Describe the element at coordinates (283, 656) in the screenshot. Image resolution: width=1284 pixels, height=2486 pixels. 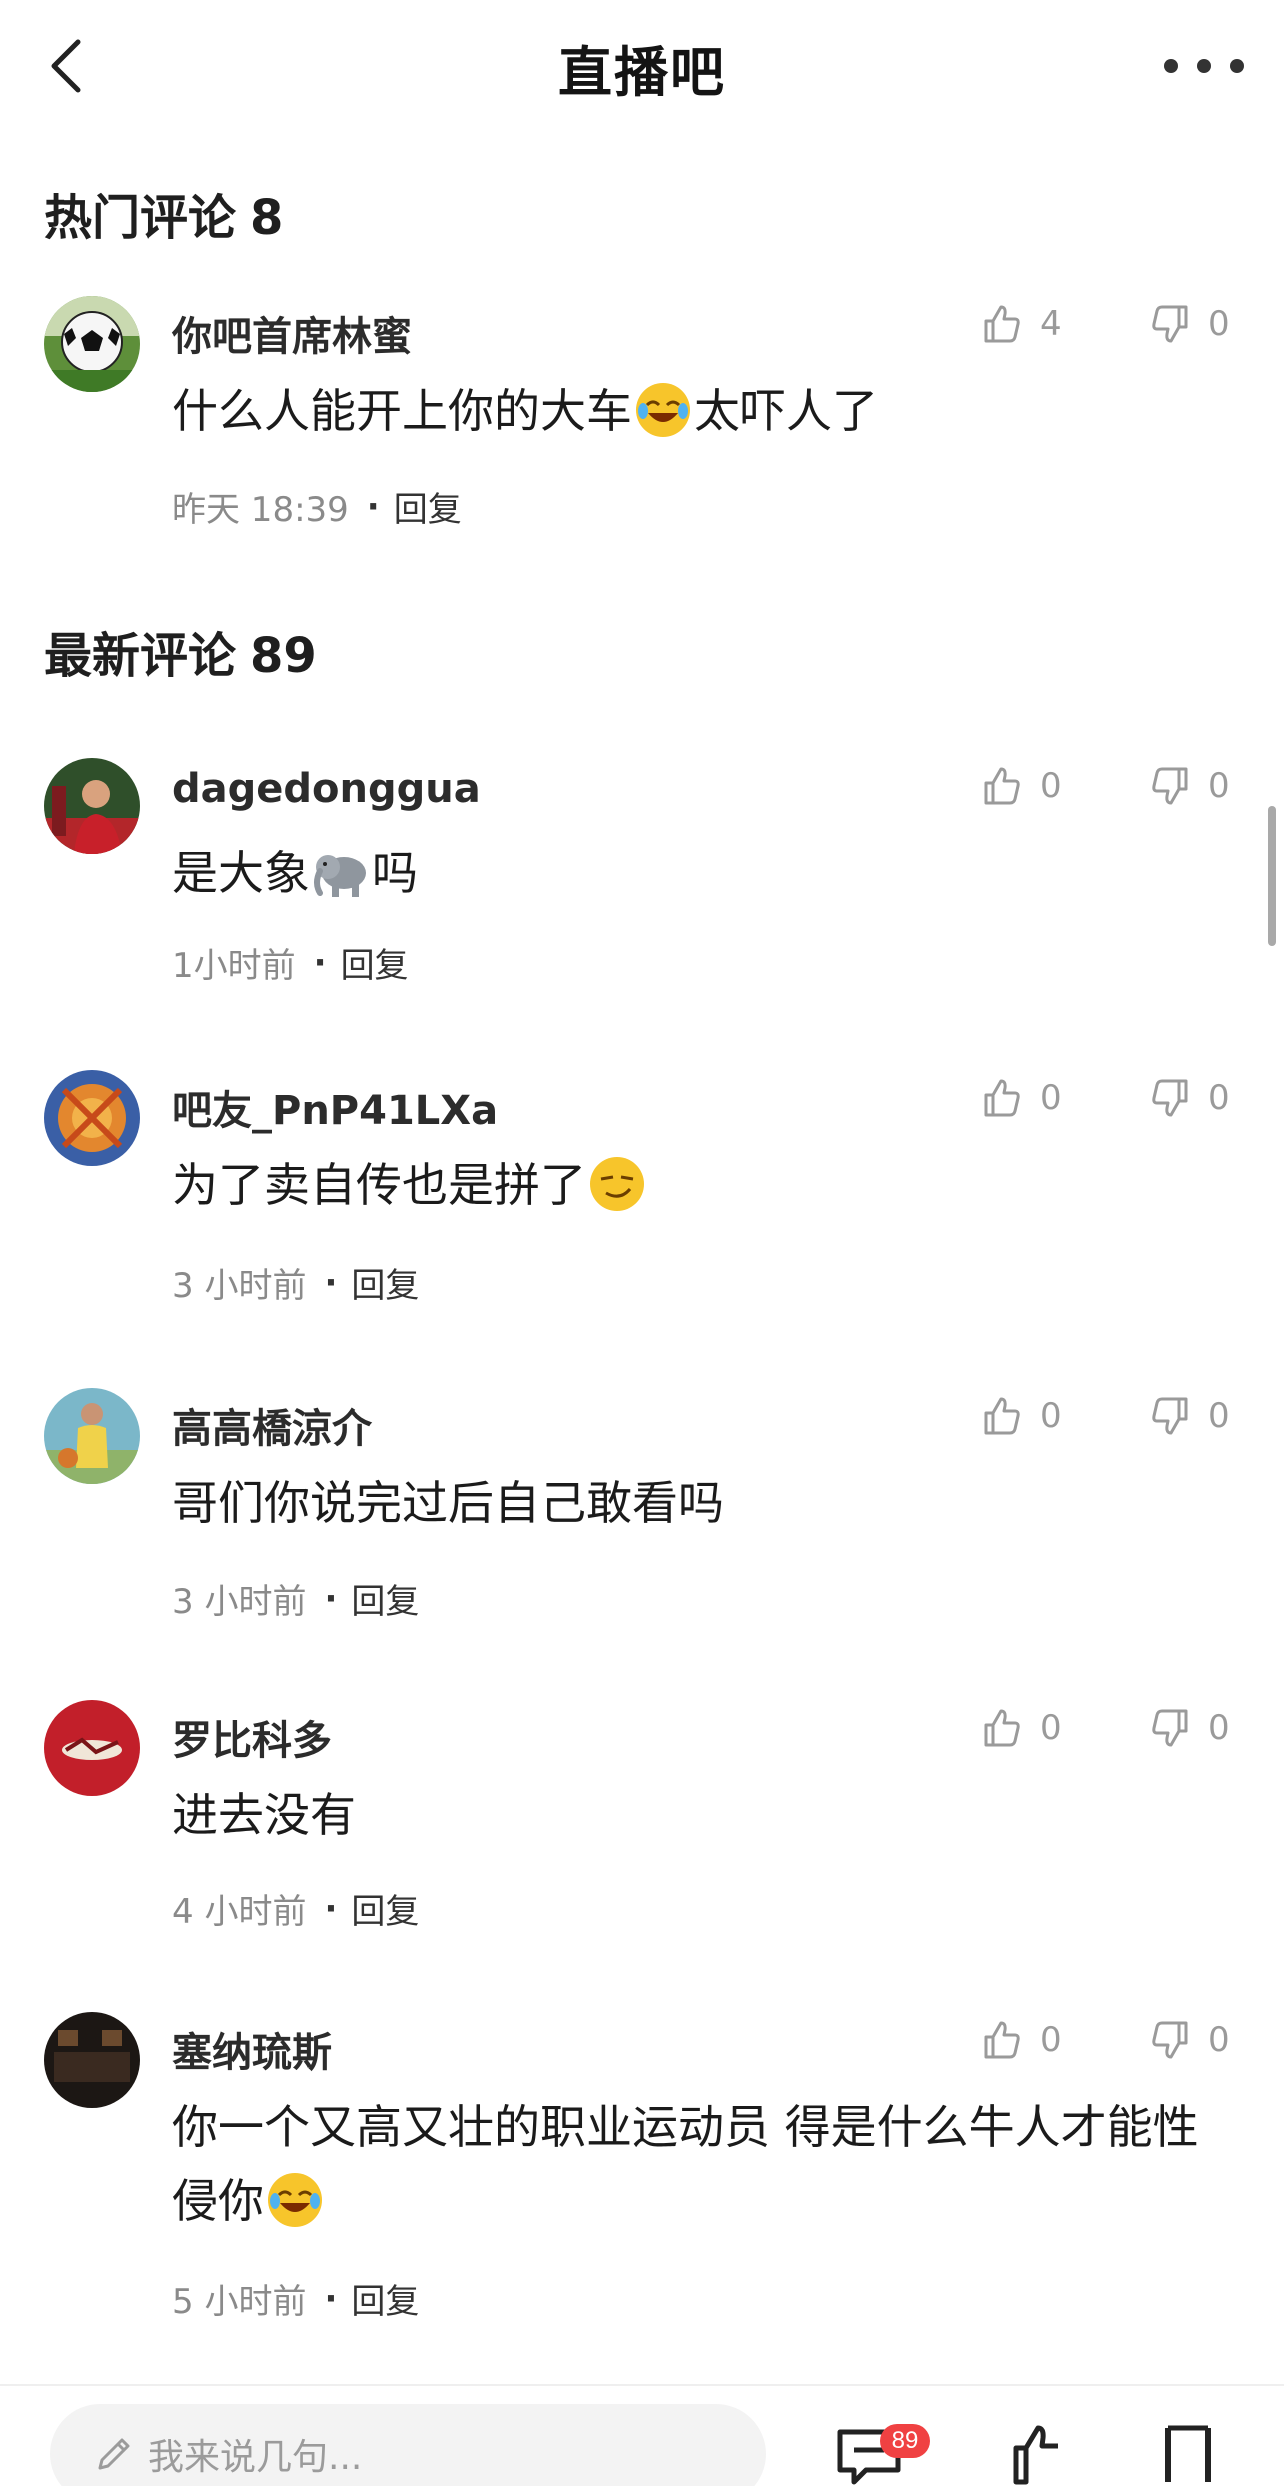
I see `latest-comments-count: 89` at that location.